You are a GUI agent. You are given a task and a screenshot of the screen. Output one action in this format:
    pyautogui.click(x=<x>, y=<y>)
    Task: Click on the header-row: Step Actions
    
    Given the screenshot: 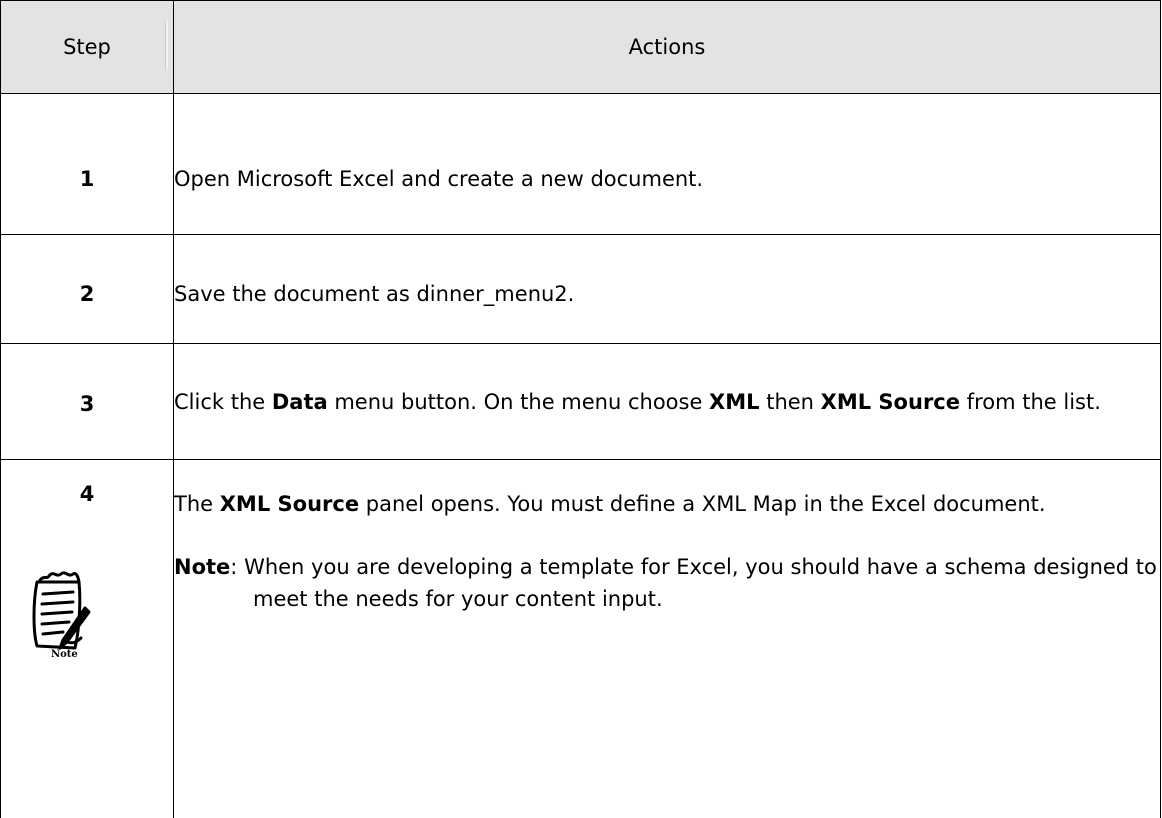 What is the action you would take?
    pyautogui.click(x=581, y=47)
    